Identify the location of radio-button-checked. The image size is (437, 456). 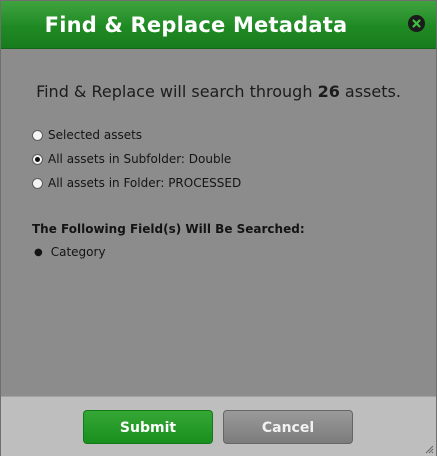
(37, 159).